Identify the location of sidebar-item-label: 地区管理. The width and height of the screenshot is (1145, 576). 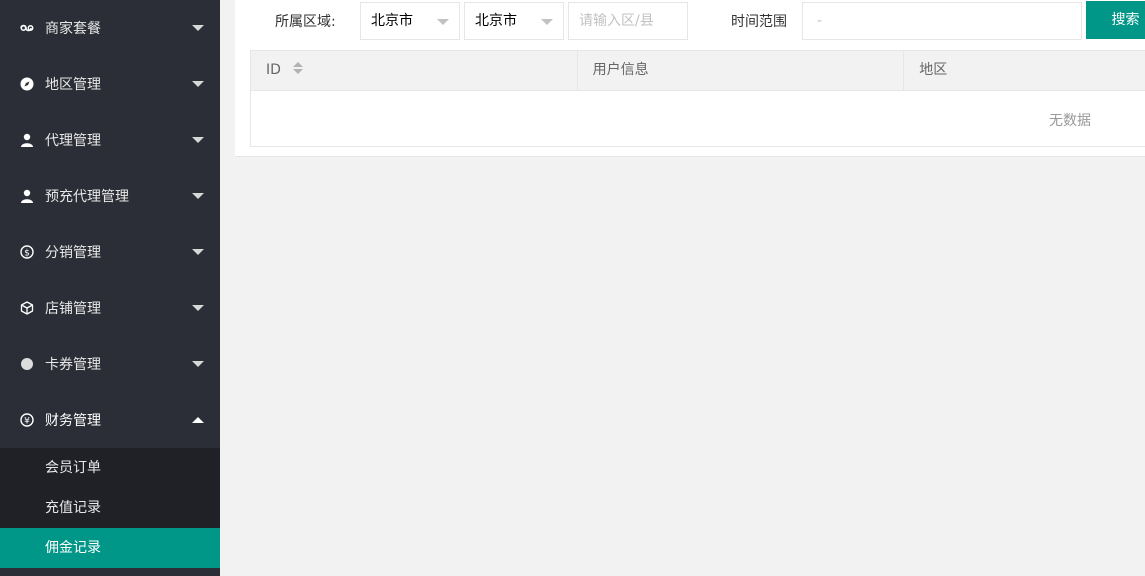
(73, 85).